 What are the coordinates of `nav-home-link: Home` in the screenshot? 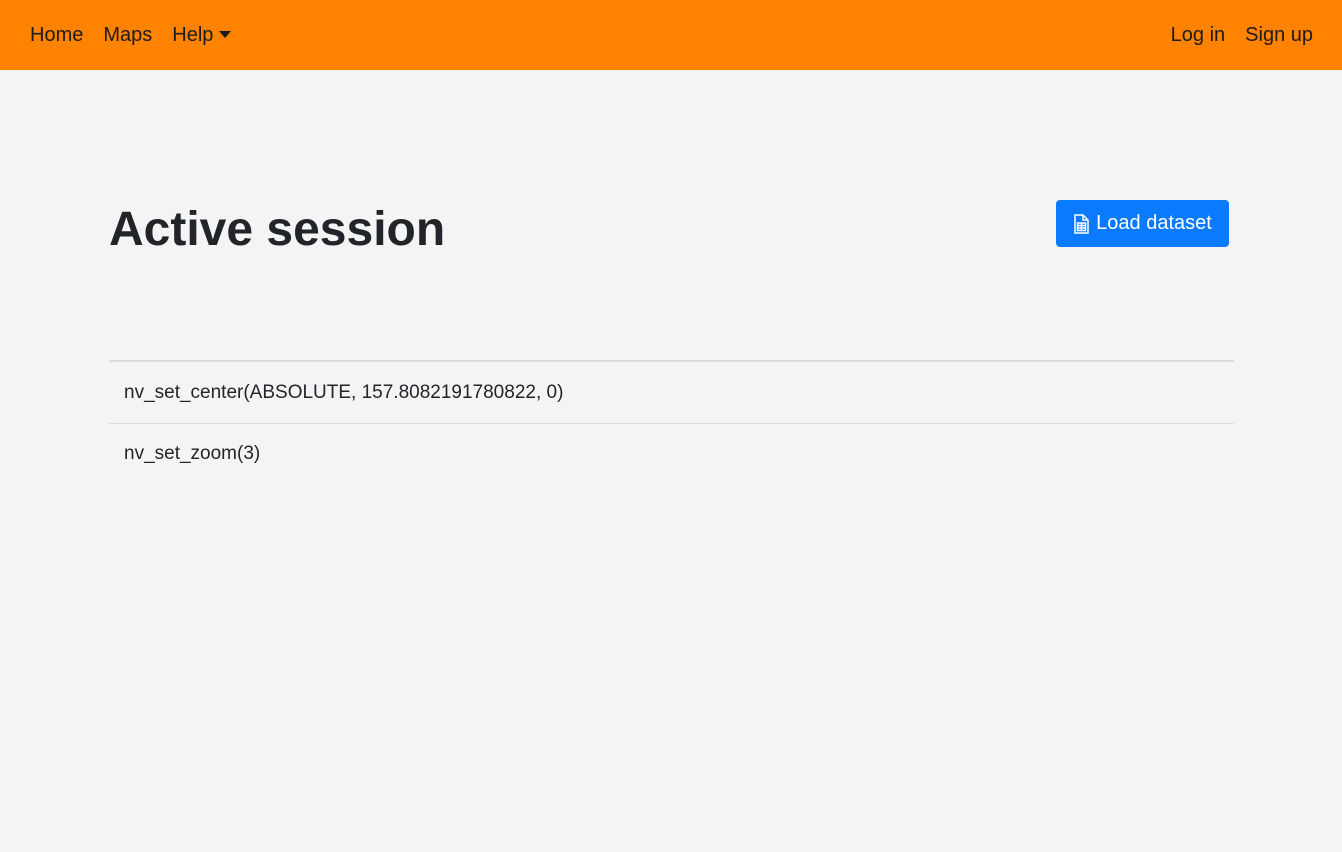 It's located at (56, 35).